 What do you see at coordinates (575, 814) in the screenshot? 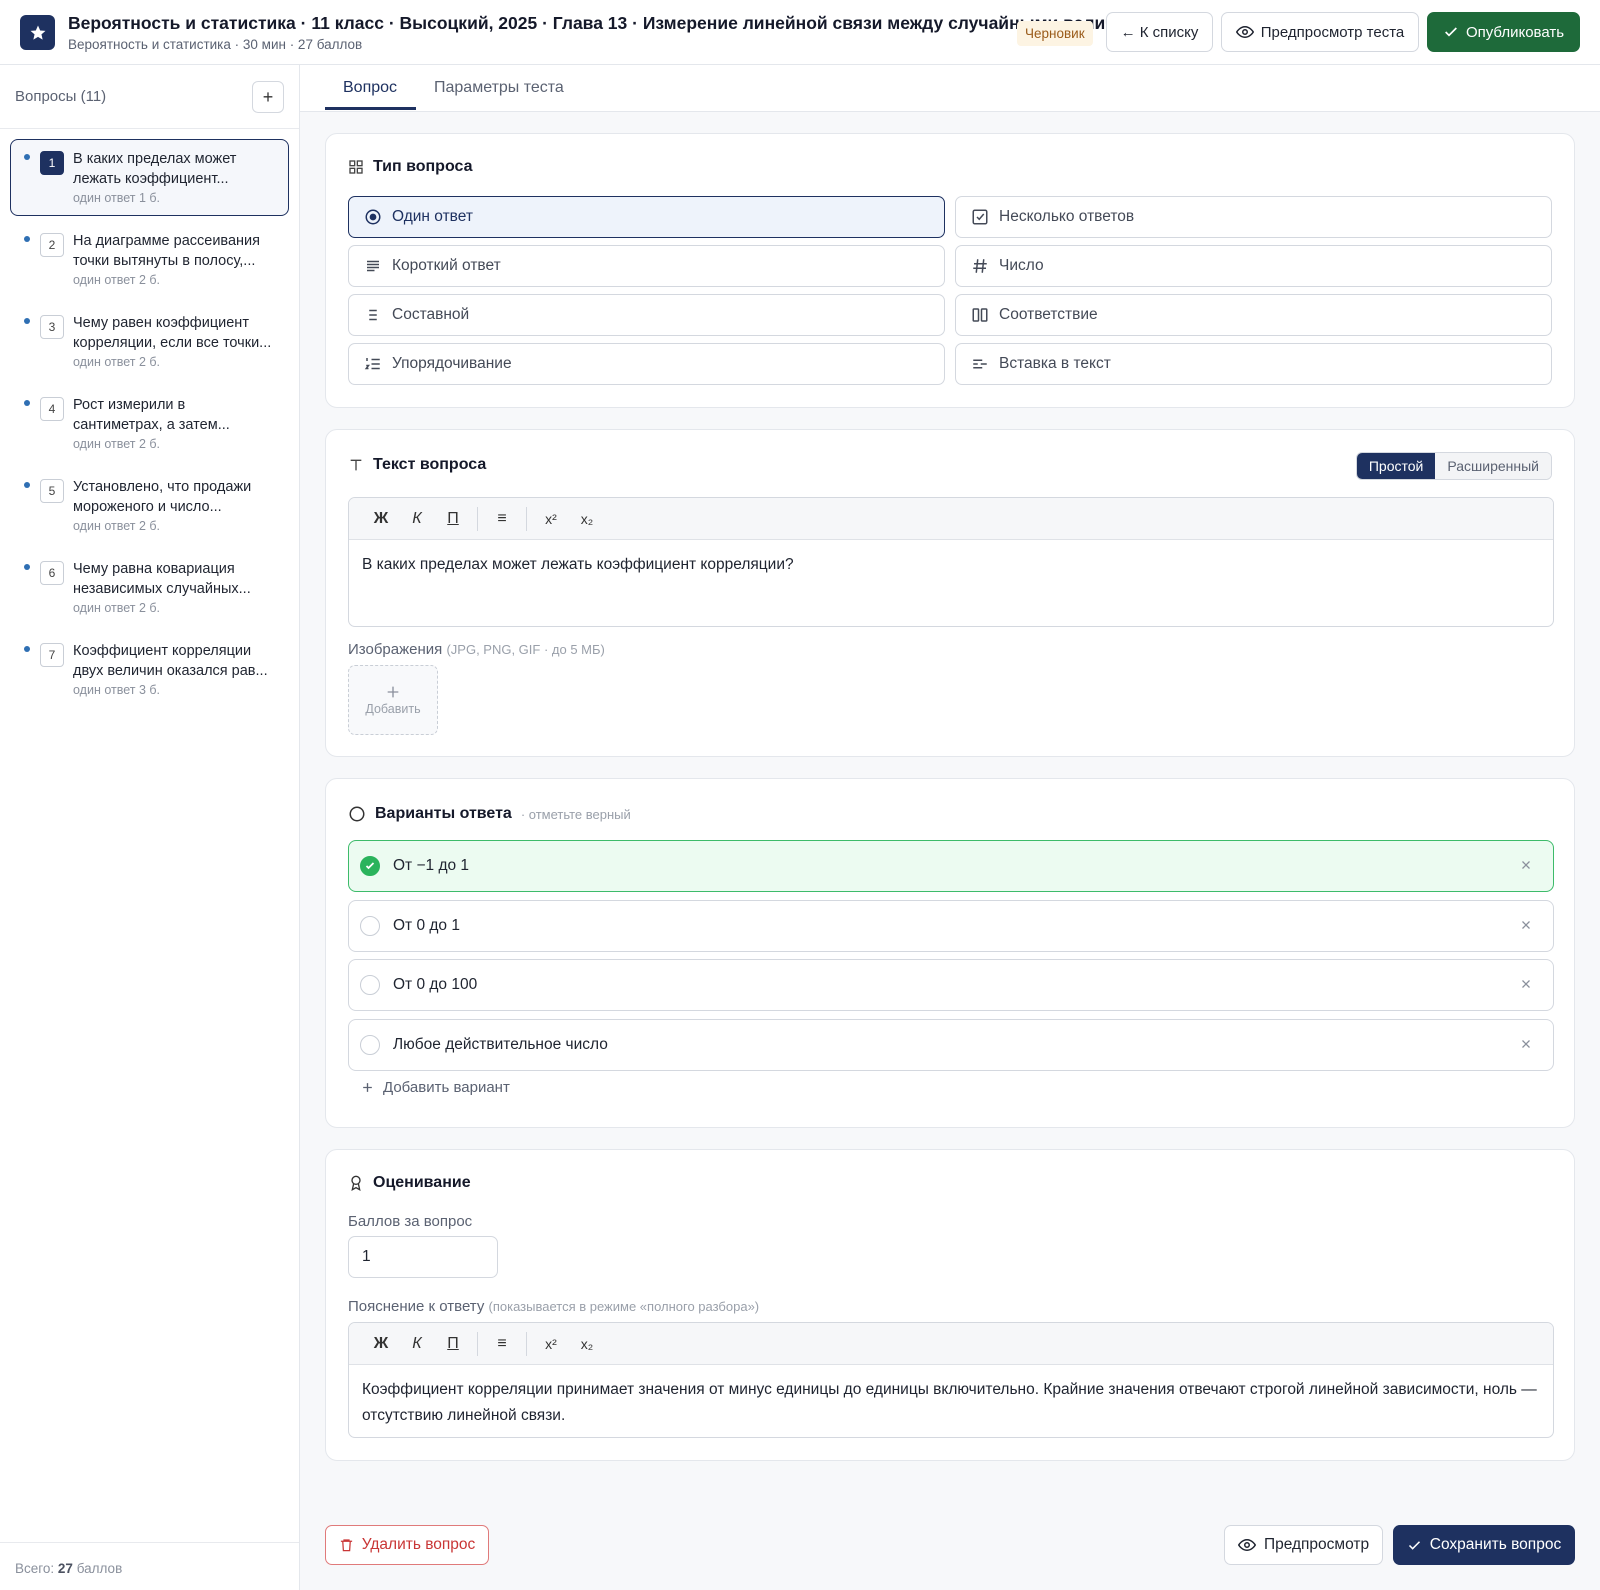
I see `answer-options-hint: · отметьте верный` at bounding box center [575, 814].